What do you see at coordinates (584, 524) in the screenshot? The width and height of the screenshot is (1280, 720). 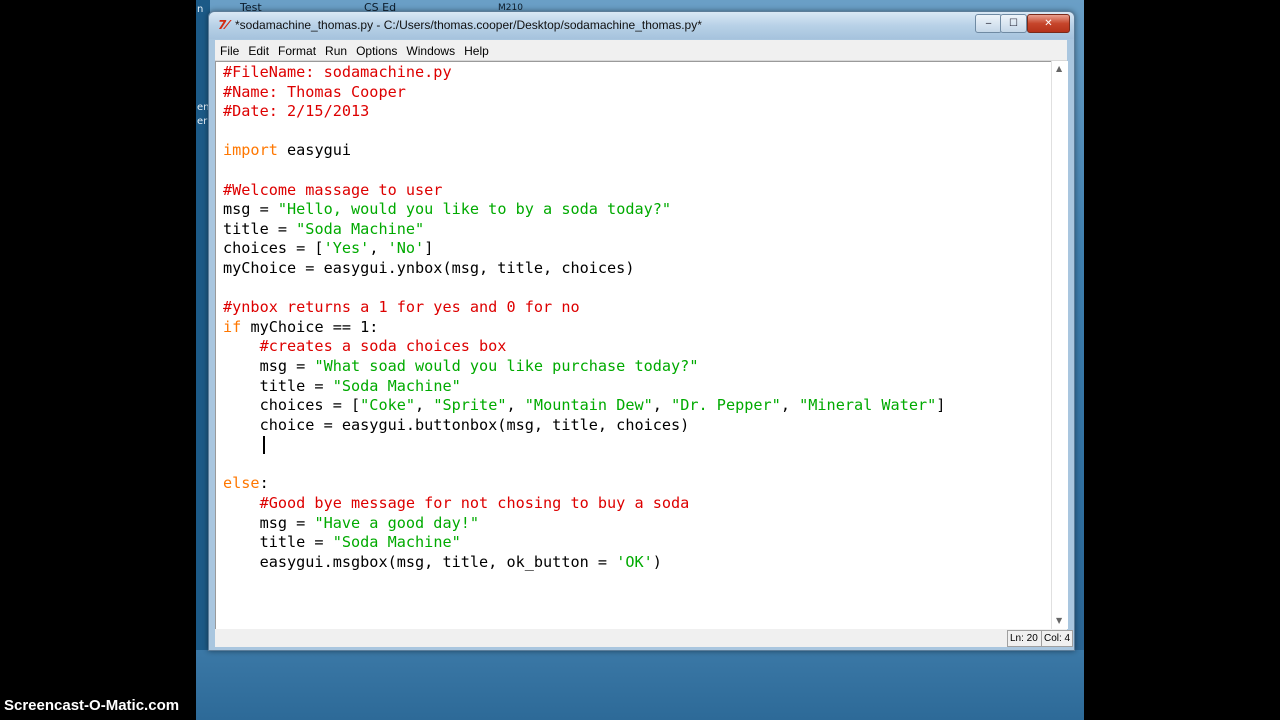 I see `code-line: msg = "Have a good day!"` at bounding box center [584, 524].